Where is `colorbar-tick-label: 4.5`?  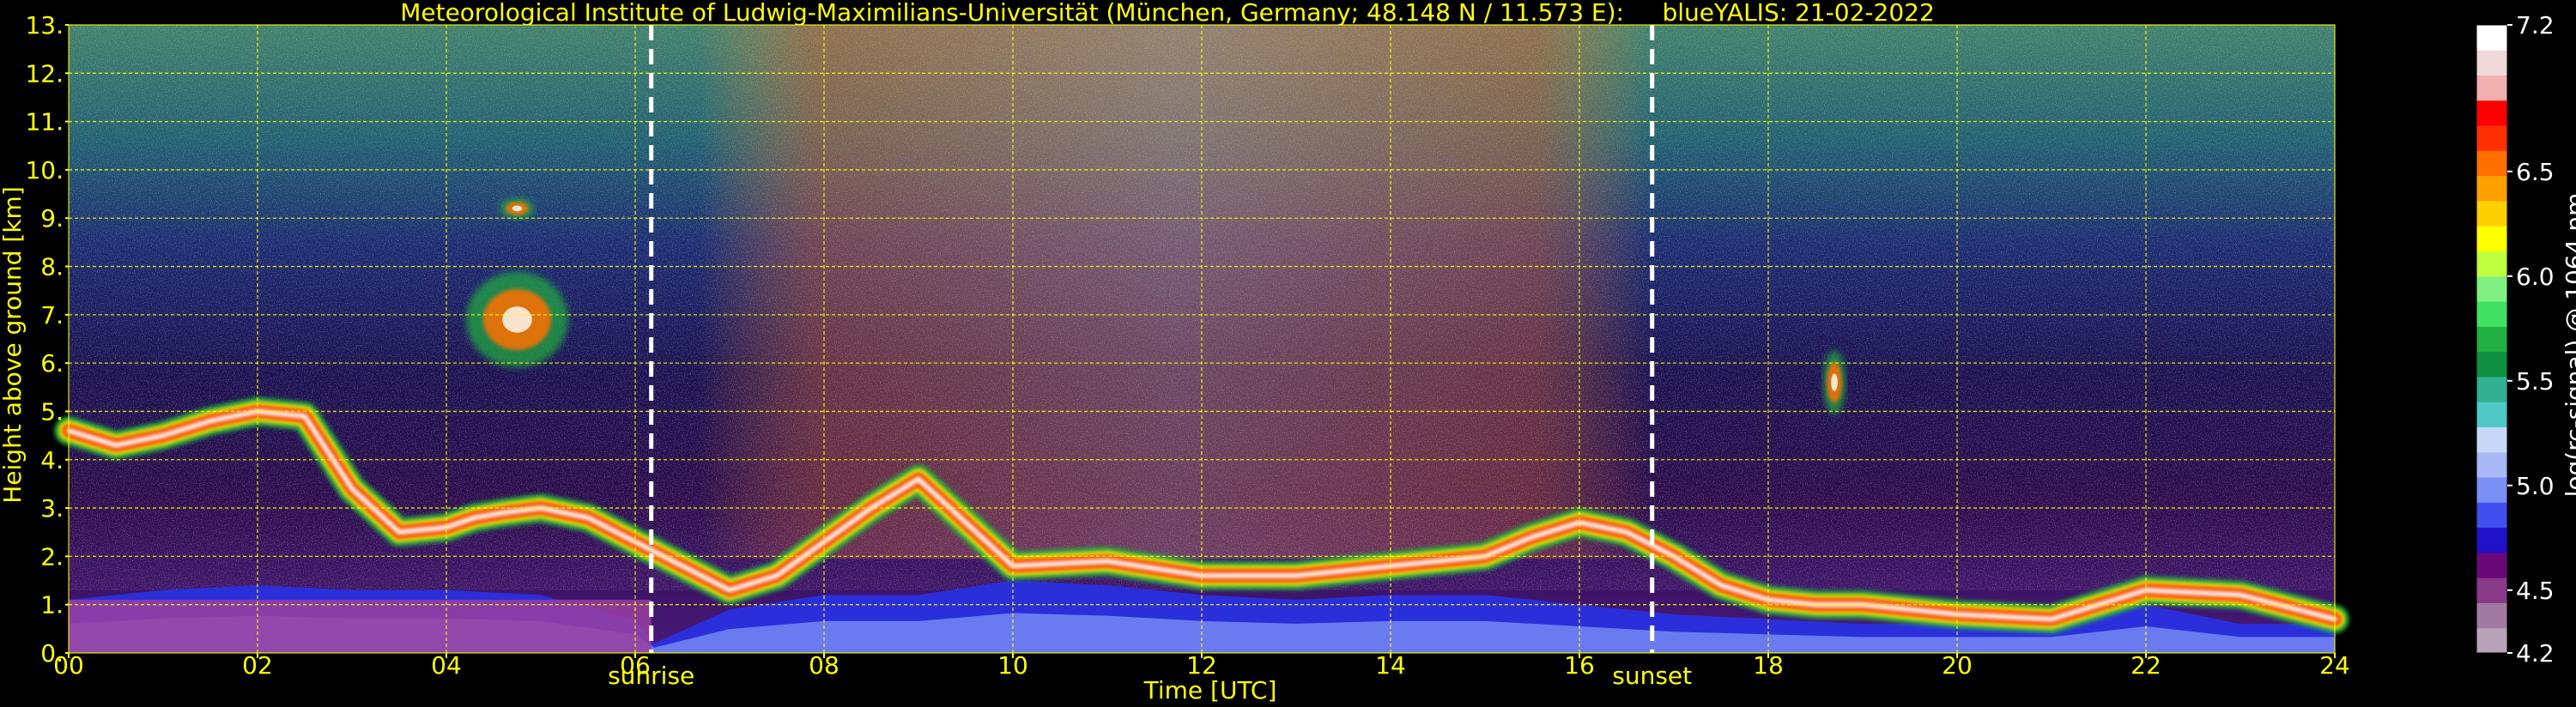 colorbar-tick-label: 4.5 is located at coordinates (2535, 591).